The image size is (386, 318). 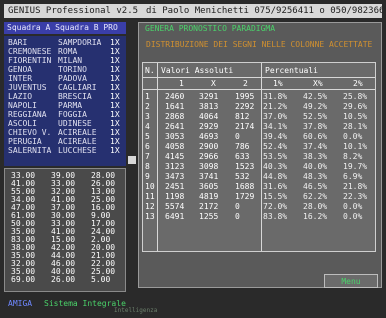 I want to click on match-row: REGGIANA FOGGIA 1X, so click(x=65, y=114).